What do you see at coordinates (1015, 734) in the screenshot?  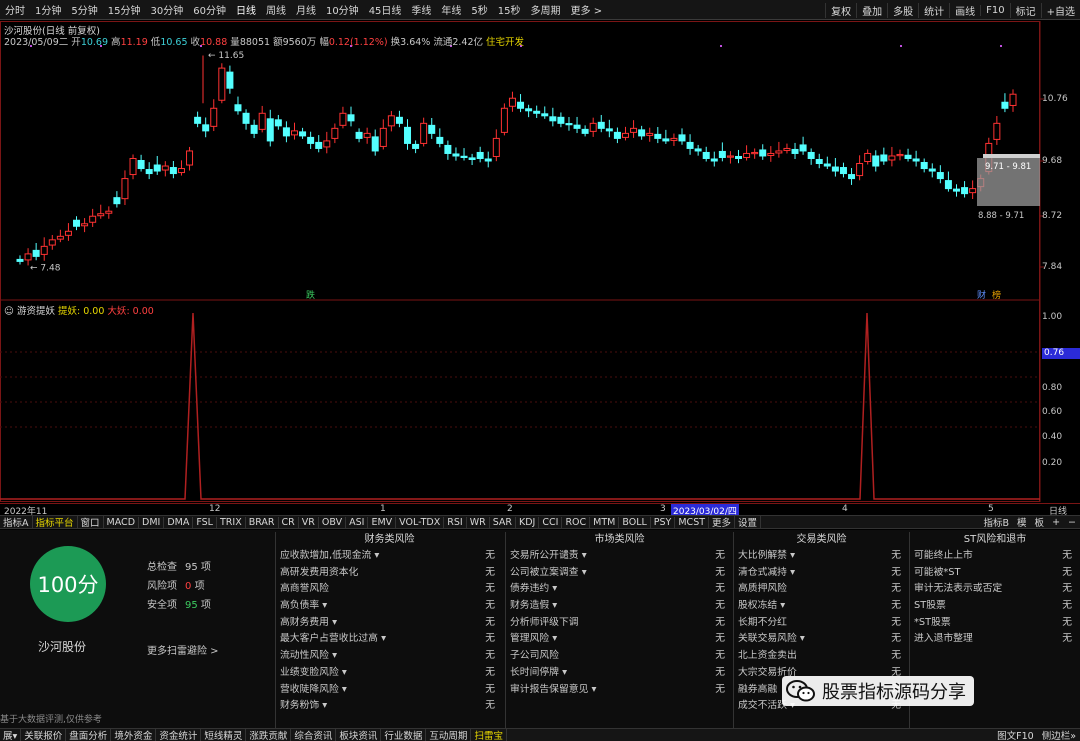 I see `bottom-right-tab: 图文F10` at bounding box center [1015, 734].